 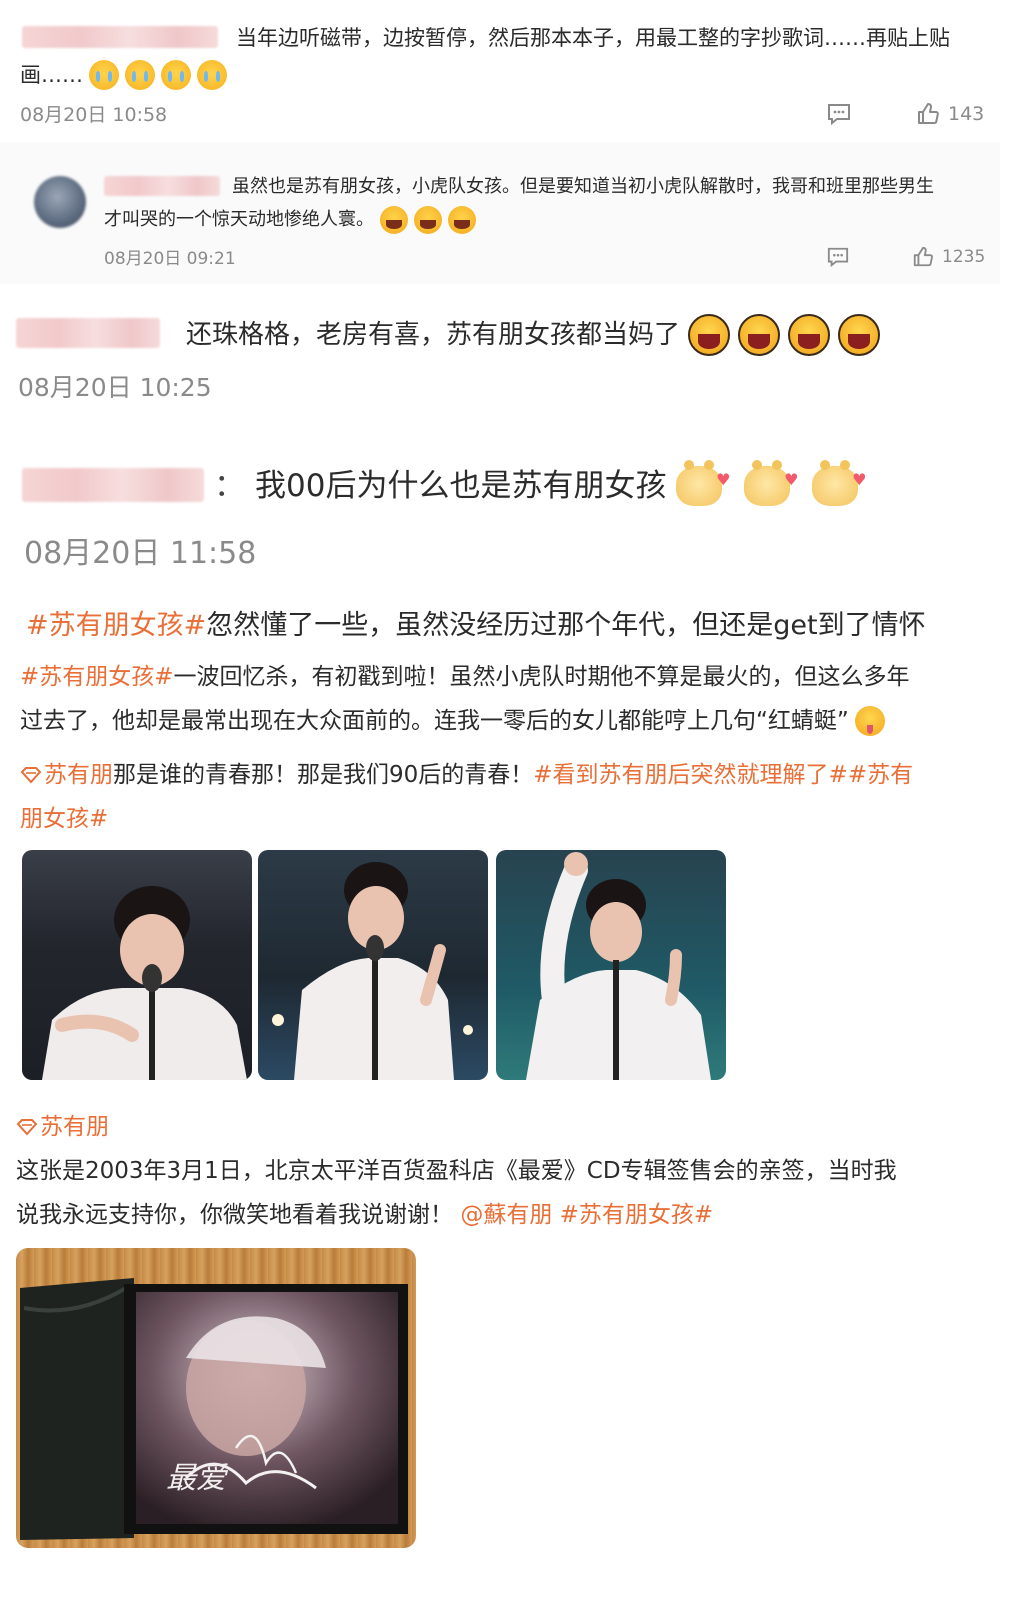 I want to click on like-count: 1235, so click(x=964, y=257).